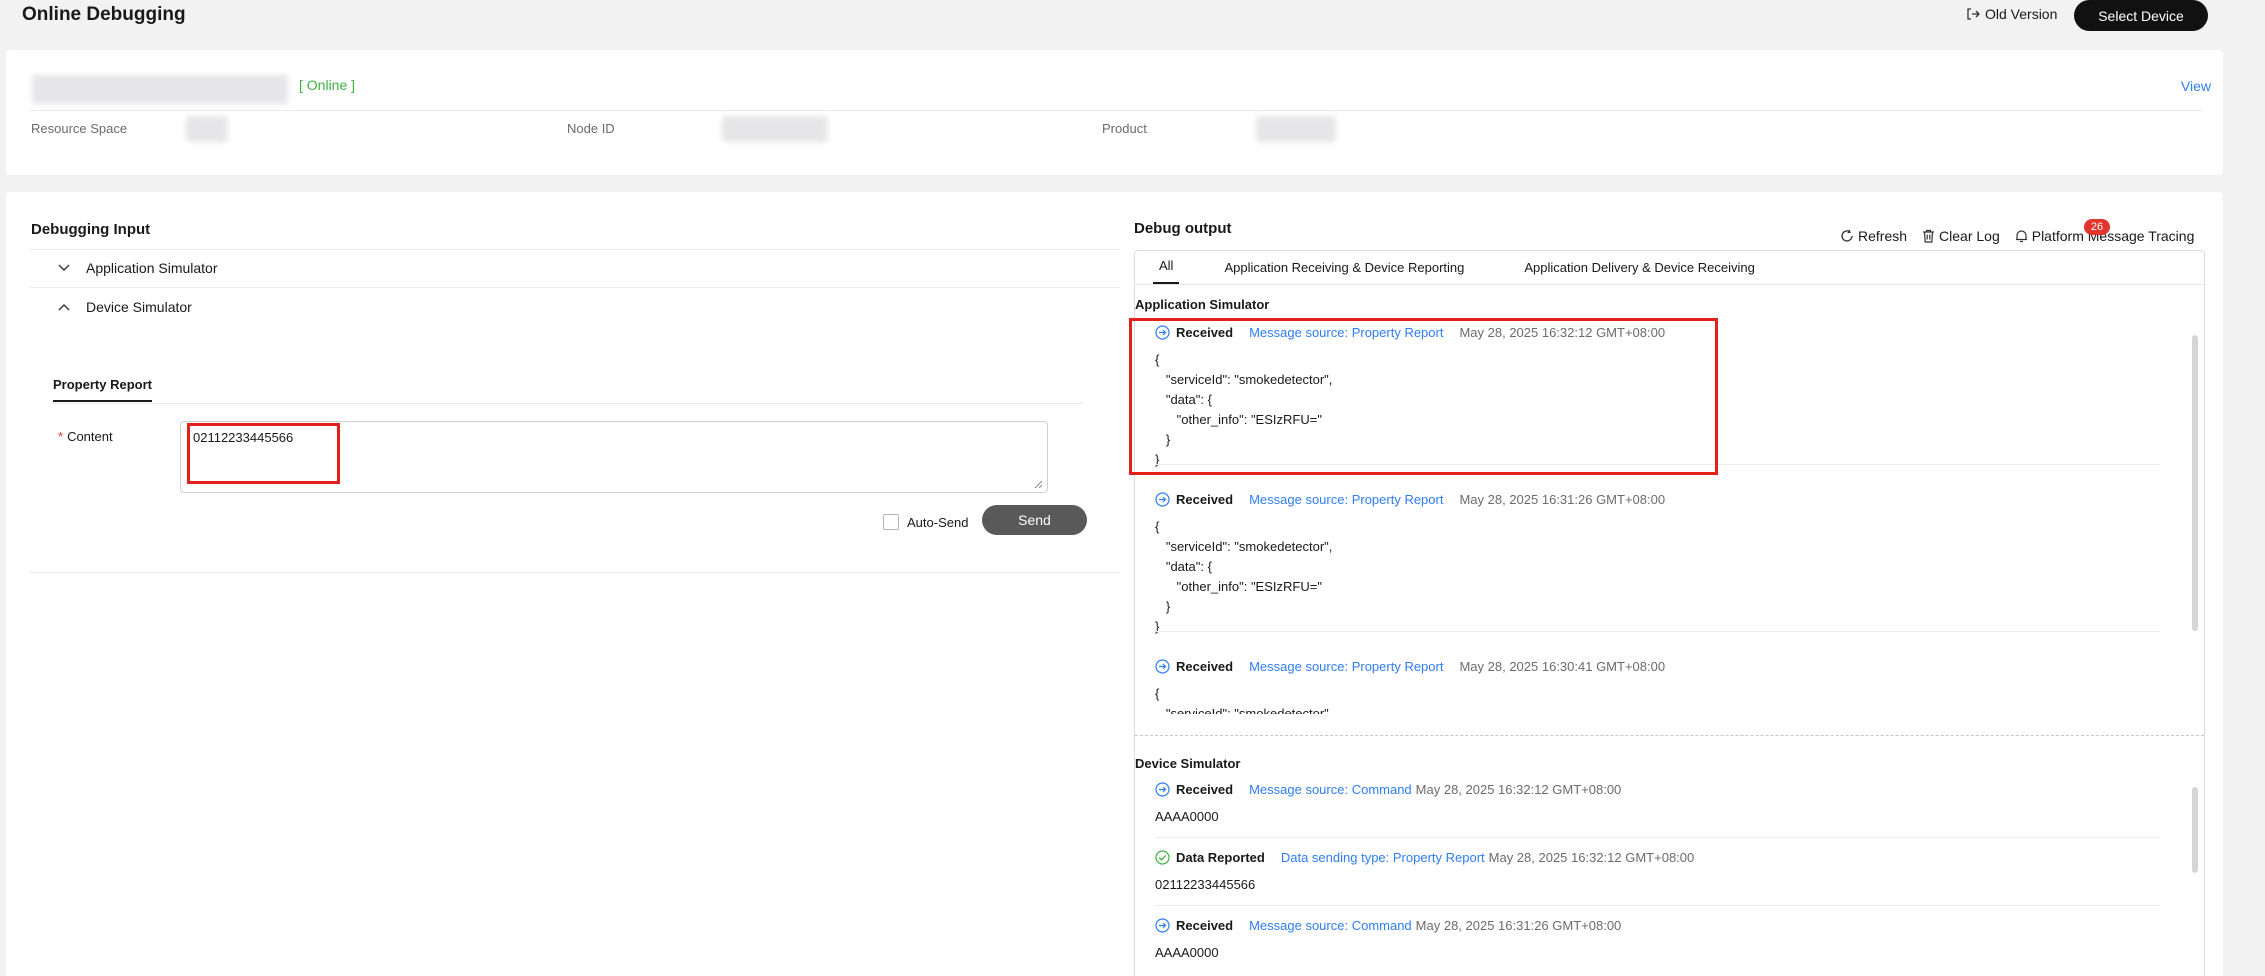 The image size is (2265, 976). What do you see at coordinates (91, 229) in the screenshot?
I see `debugging-input-title: Debugging Input` at bounding box center [91, 229].